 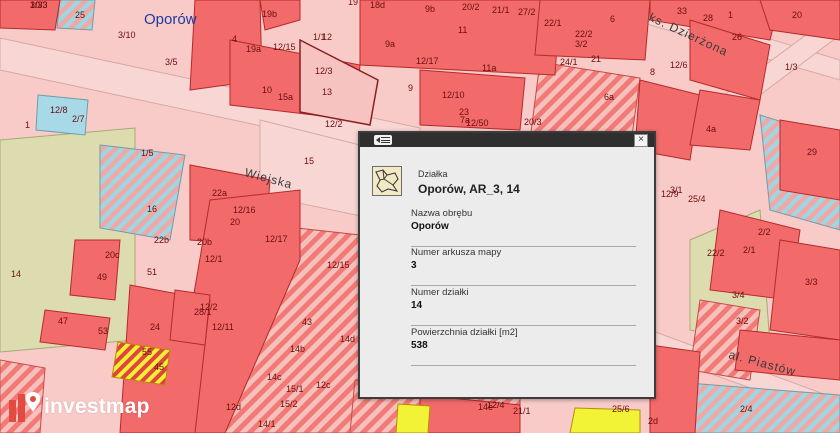 What do you see at coordinates (171, 62) in the screenshot?
I see `parcel-number-label: 3/5` at bounding box center [171, 62].